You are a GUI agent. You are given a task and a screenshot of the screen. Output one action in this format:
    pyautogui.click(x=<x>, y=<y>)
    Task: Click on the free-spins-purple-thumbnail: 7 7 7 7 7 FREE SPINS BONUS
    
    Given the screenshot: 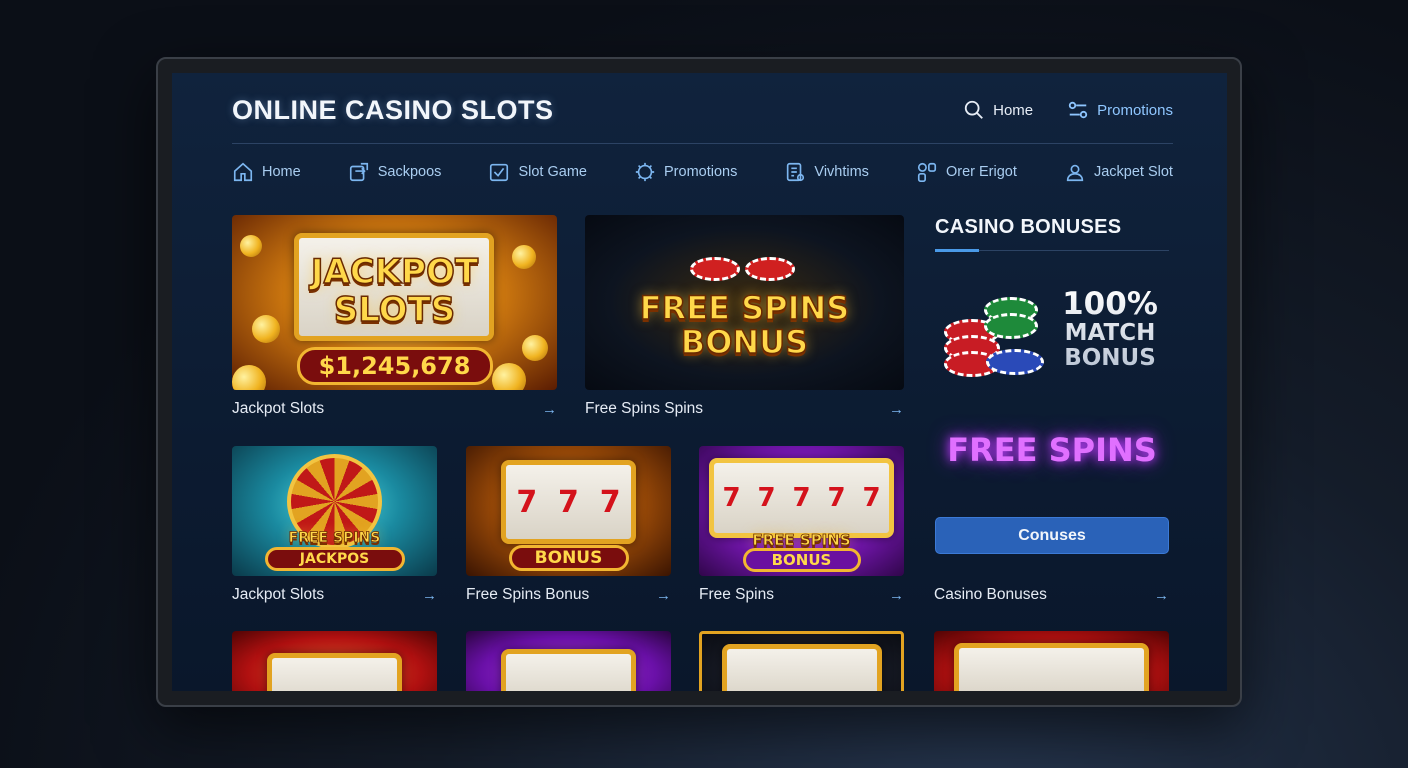 What is the action you would take?
    pyautogui.click(x=801, y=511)
    